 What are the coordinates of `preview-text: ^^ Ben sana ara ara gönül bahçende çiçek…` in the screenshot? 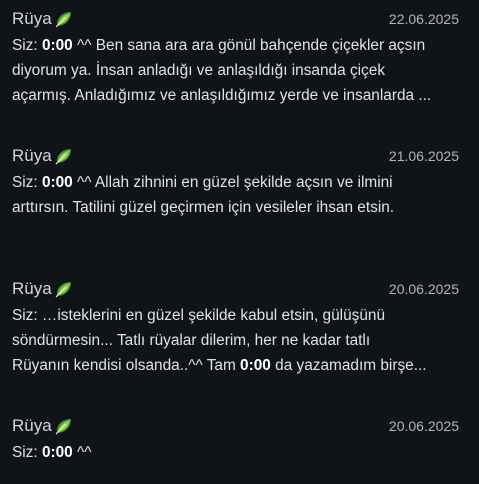 It's located at (249, 45).